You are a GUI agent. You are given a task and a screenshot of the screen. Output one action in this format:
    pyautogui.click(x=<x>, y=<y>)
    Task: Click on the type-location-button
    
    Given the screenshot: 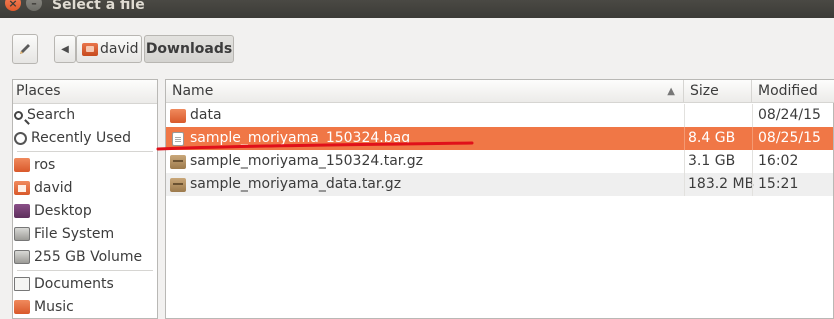 What is the action you would take?
    pyautogui.click(x=25, y=49)
    